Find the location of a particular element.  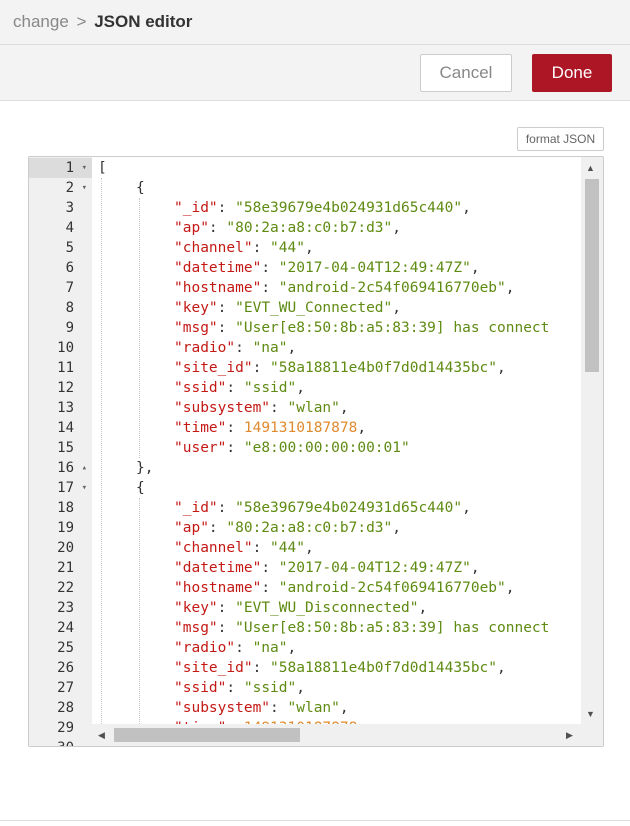

line-number-text: 28 is located at coordinates (65, 708).